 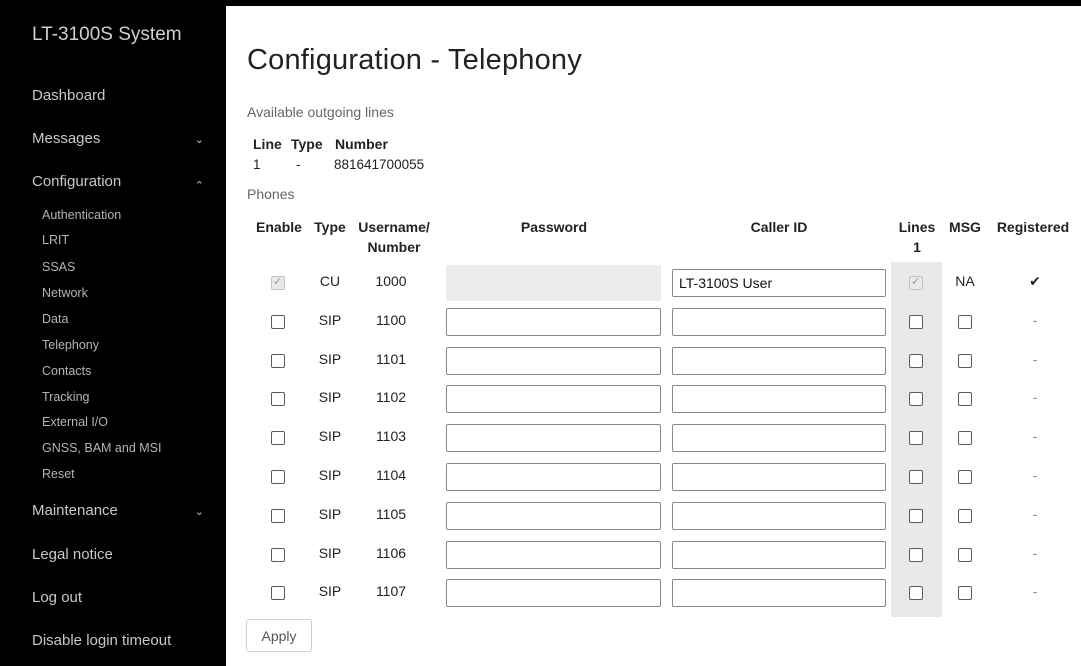 I want to click on phone-number: 1100, so click(x=391, y=319).